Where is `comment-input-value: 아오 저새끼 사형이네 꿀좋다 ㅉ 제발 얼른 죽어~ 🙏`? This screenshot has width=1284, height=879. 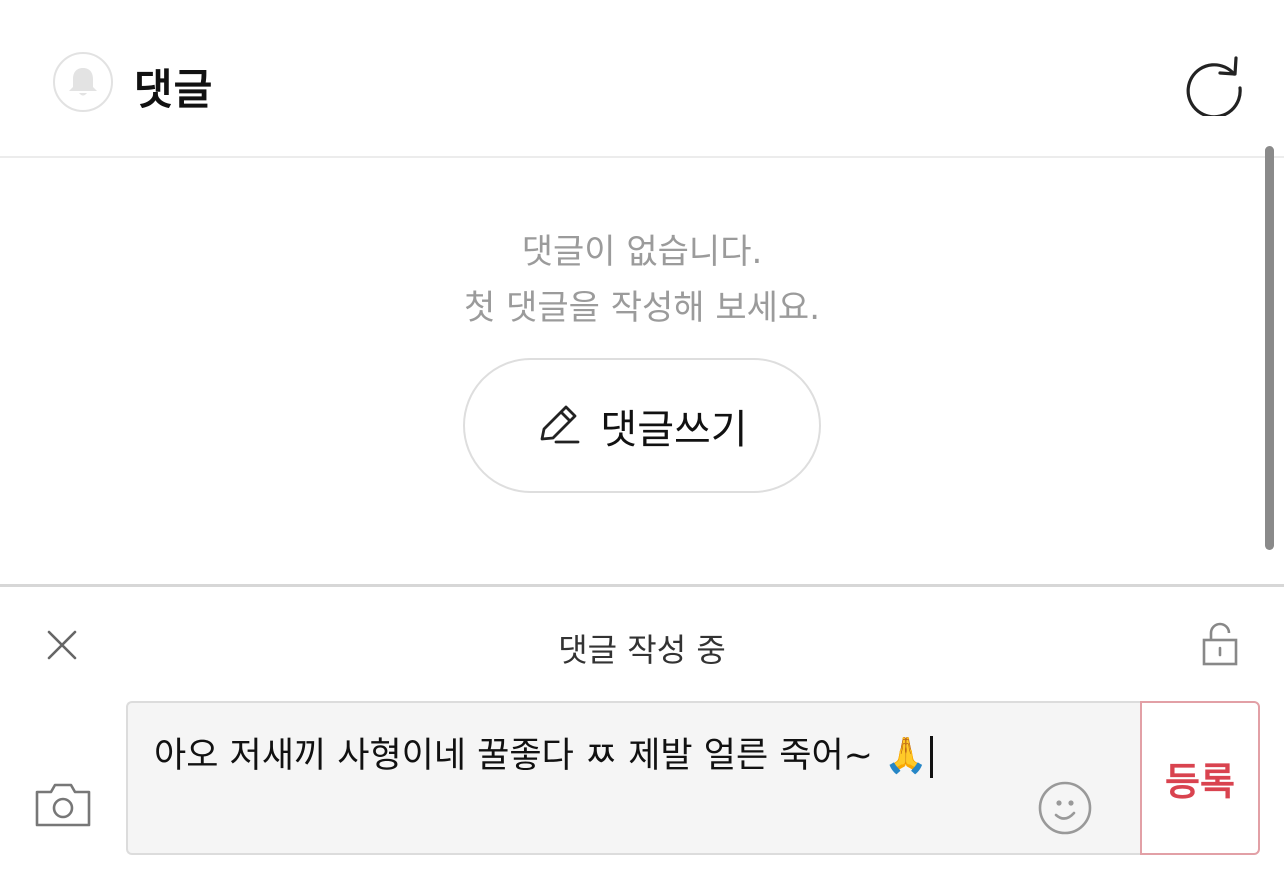
comment-input-value: 아오 저새끼 사형이네 꿀좋다 ㅉ 제발 얼른 죽어~ 🙏 is located at coordinates (541, 756).